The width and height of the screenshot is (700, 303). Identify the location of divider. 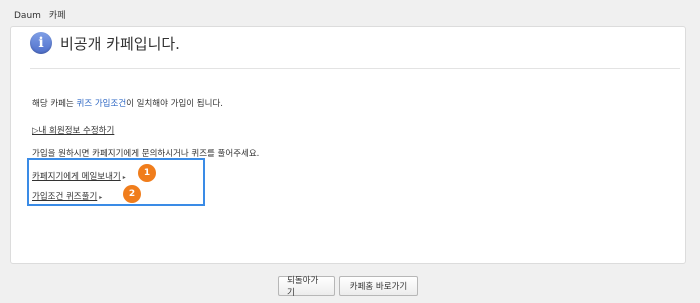
(355, 68).